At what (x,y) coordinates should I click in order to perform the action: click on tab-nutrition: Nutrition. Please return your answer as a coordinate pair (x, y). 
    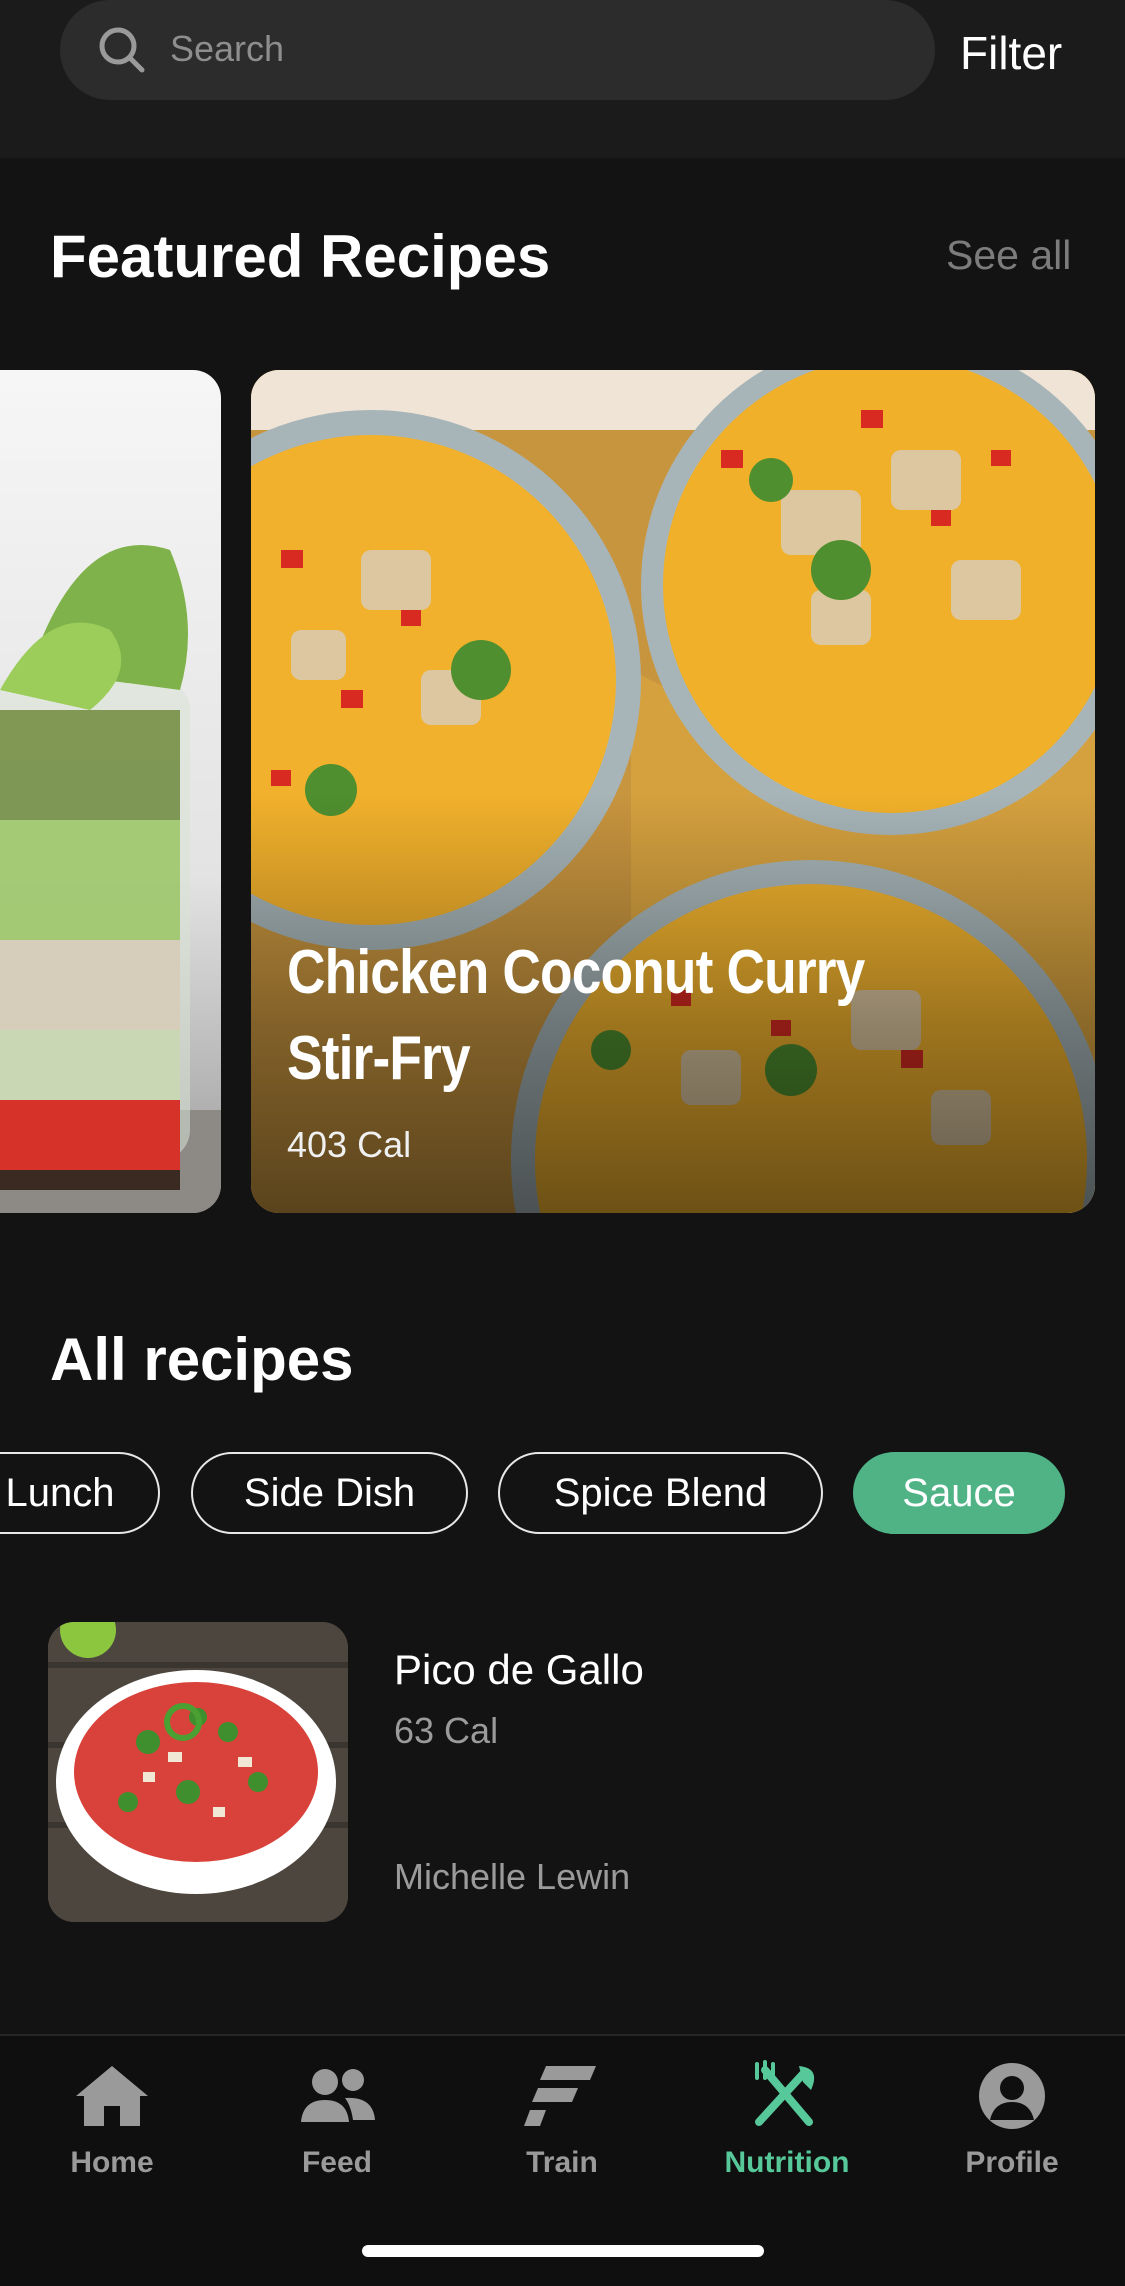
    Looking at the image, I should click on (787, 2130).